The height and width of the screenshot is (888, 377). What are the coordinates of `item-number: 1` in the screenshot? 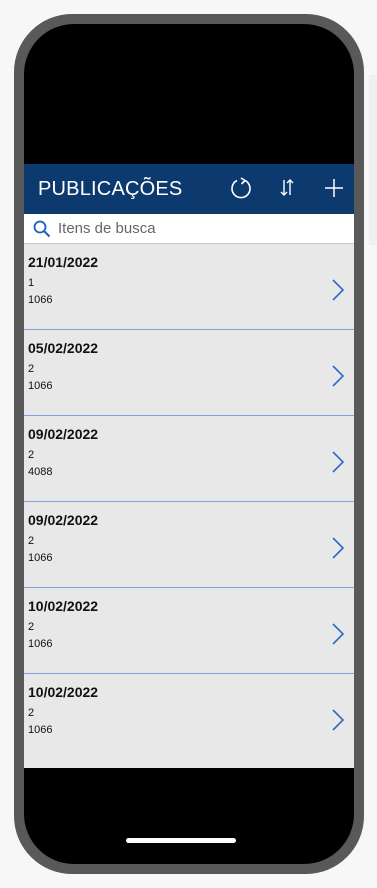 It's located at (31, 283).